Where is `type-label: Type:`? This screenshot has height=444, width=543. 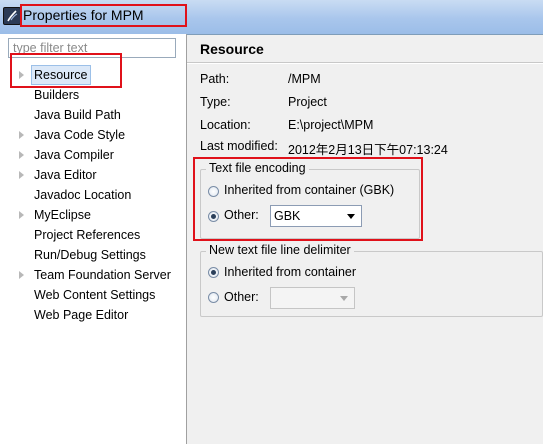
type-label: Type: is located at coordinates (215, 102).